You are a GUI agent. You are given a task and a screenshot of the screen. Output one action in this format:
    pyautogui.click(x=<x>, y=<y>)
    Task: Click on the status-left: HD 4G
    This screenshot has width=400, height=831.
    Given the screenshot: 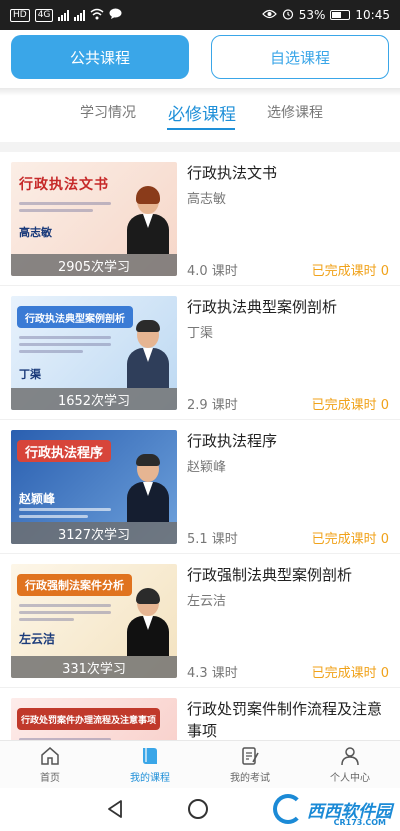 What is the action you would take?
    pyautogui.click(x=66, y=15)
    